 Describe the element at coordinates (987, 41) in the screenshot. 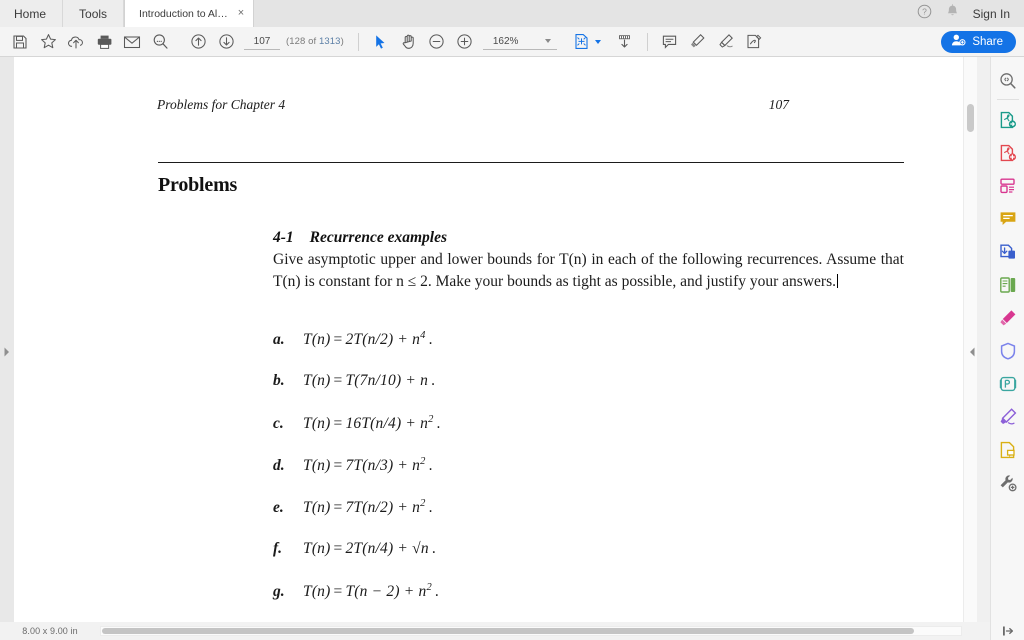

I see `share-label: Share` at that location.